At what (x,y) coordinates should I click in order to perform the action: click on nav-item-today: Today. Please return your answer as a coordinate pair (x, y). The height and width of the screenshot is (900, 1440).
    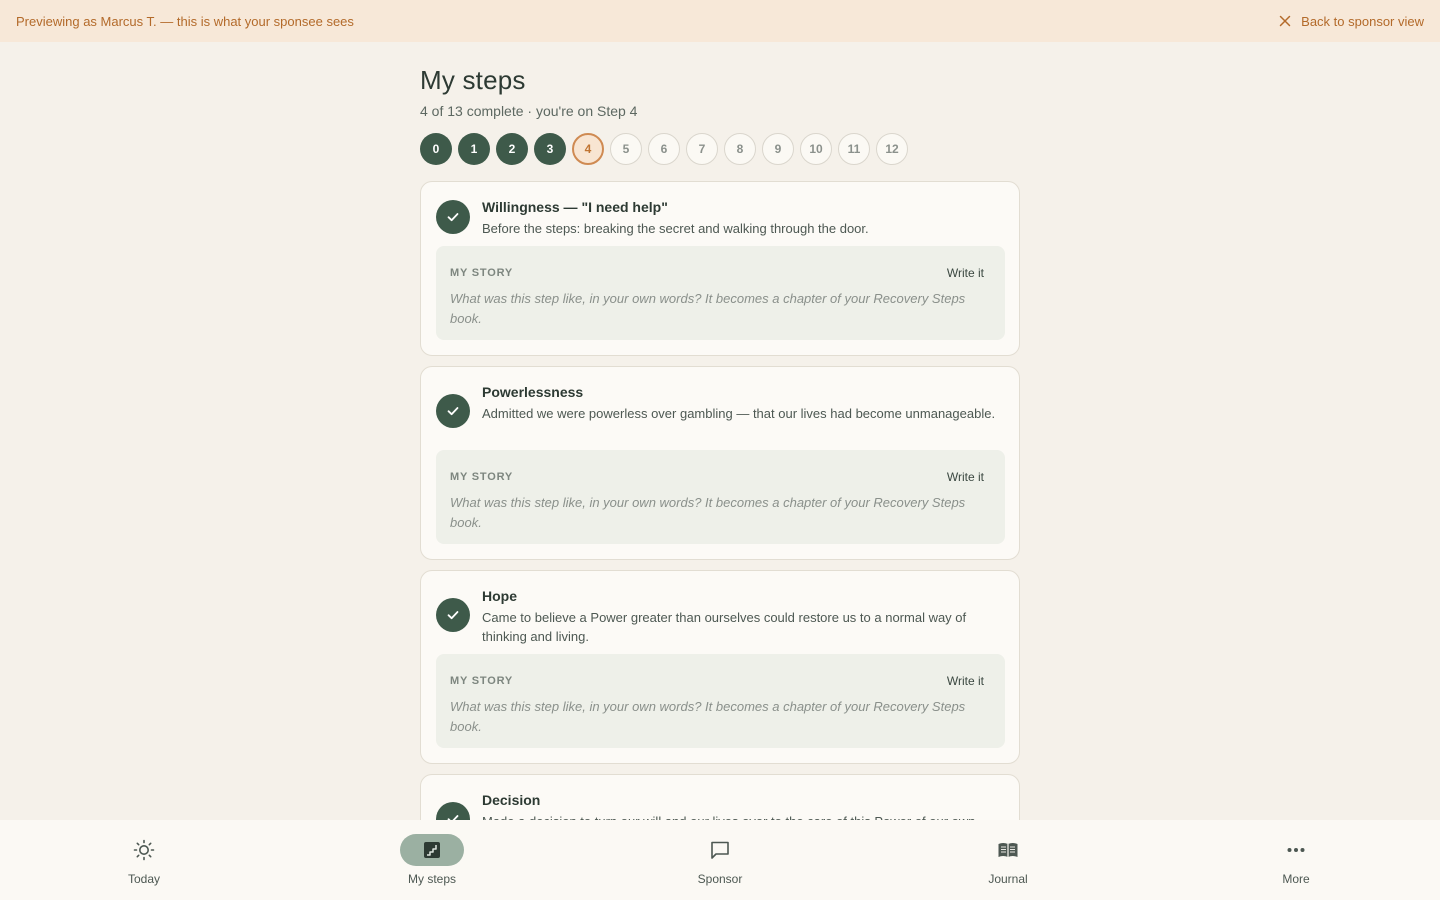
    Looking at the image, I should click on (144, 862).